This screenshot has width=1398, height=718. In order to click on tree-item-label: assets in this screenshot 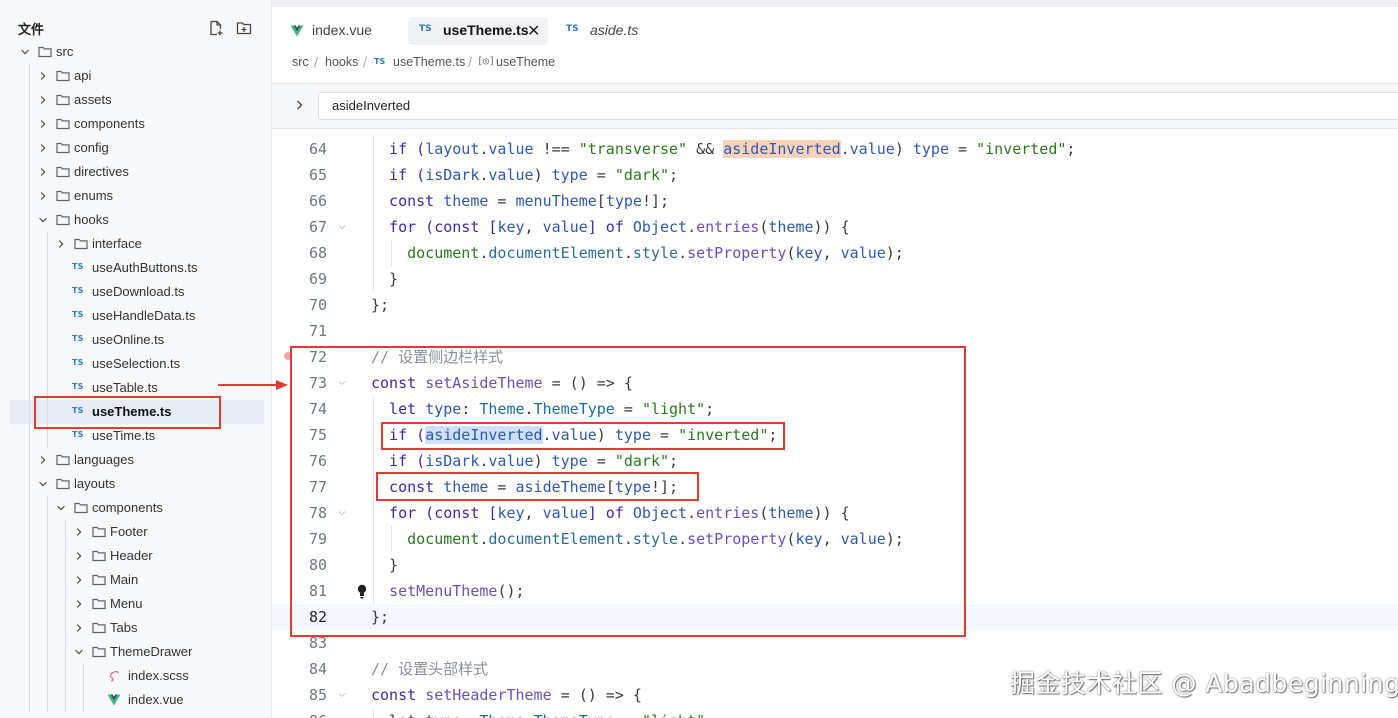, I will do `click(93, 99)`.